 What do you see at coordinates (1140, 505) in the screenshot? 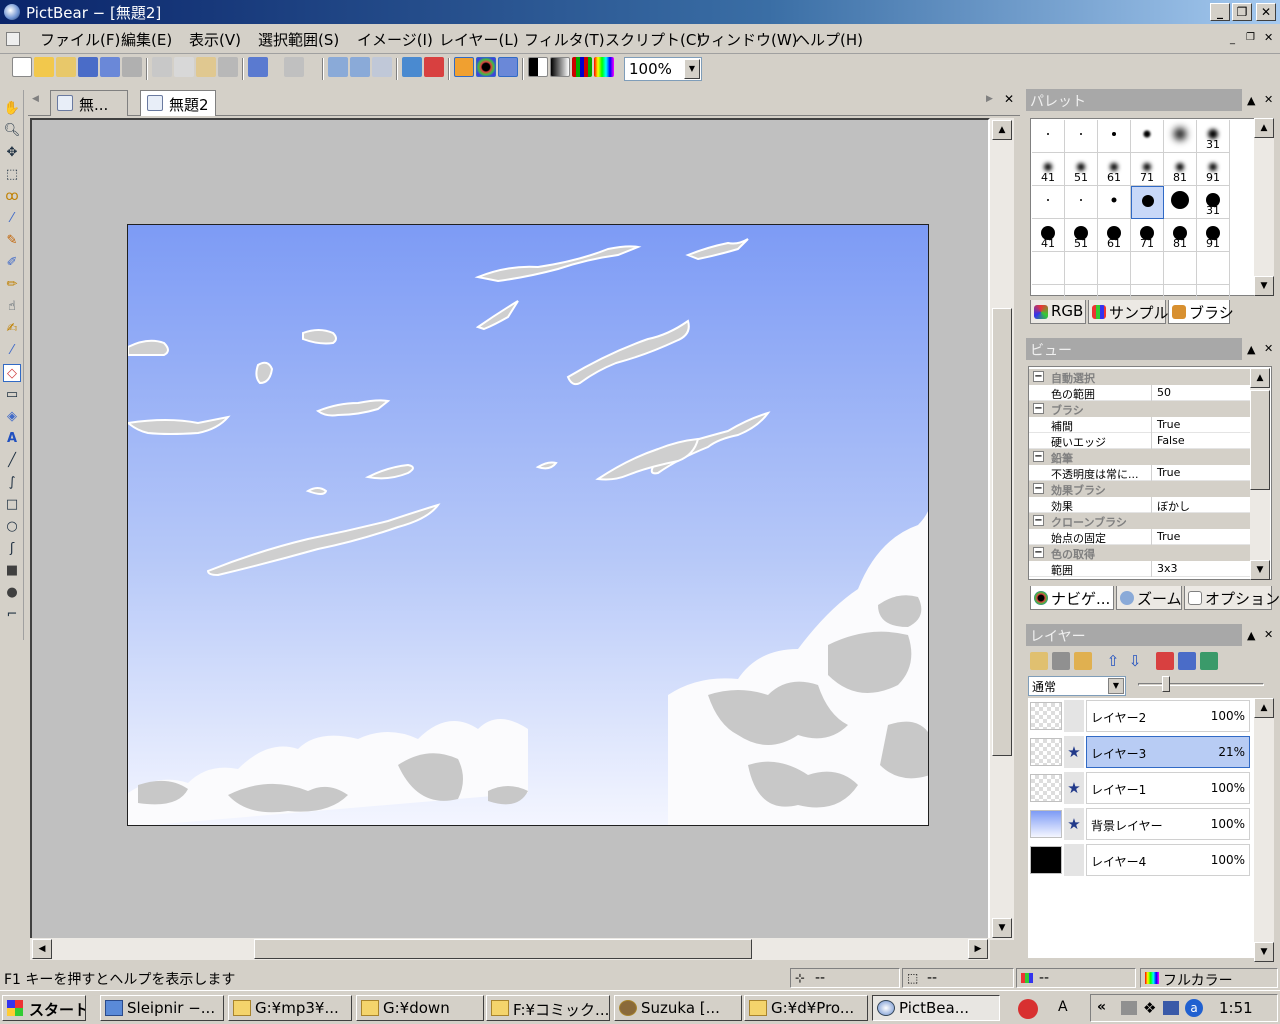
I see `property-row: 効果 ぼかし` at bounding box center [1140, 505].